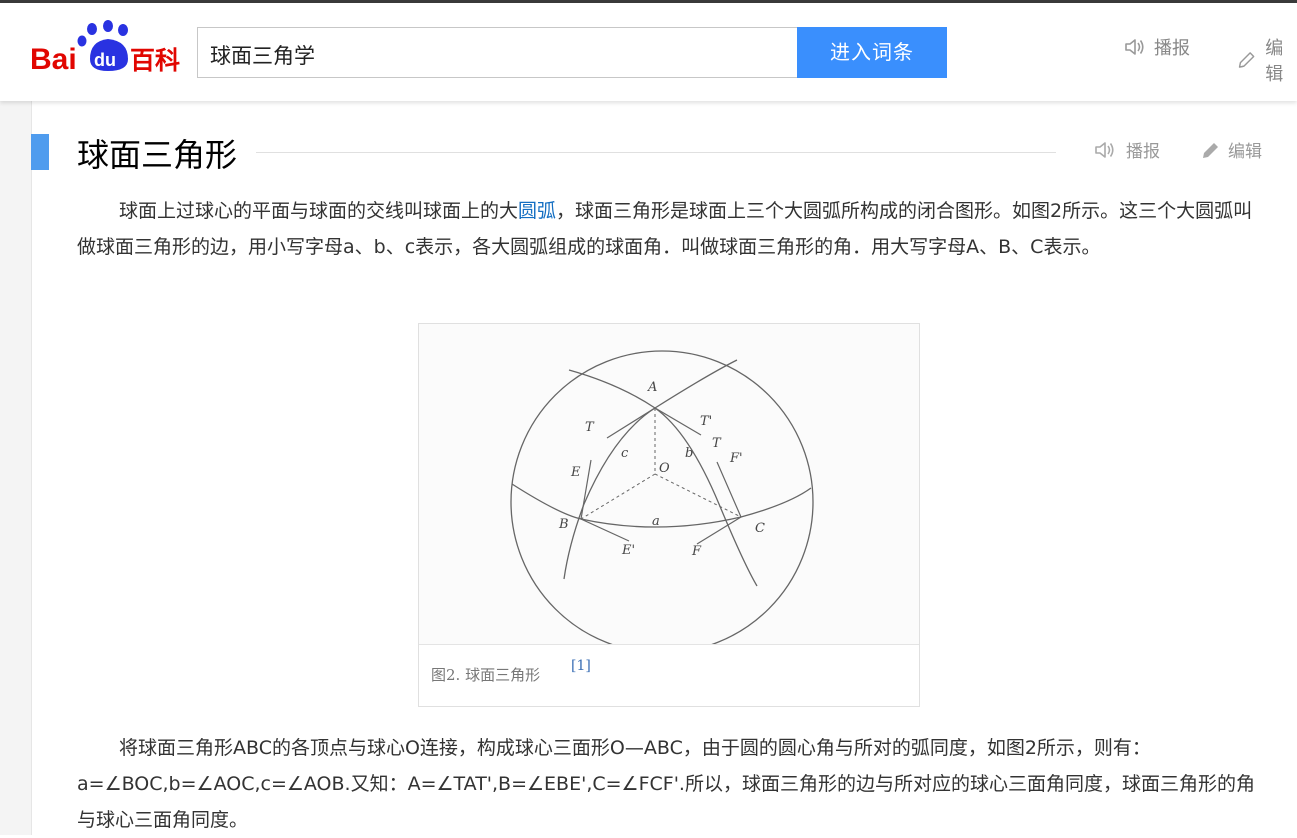 Image resolution: width=1297 pixels, height=838 pixels. Describe the element at coordinates (105, 60) in the screenshot. I see `svg-text: du` at that location.